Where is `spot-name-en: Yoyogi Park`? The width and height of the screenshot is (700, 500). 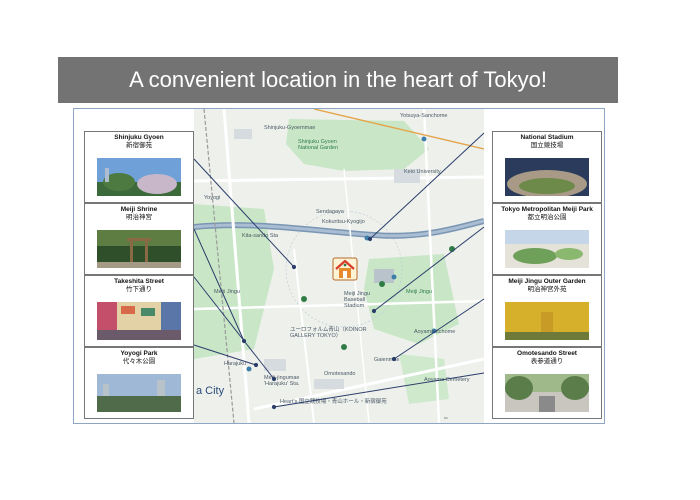
spot-name-en: Yoyogi Park is located at coordinates (139, 353).